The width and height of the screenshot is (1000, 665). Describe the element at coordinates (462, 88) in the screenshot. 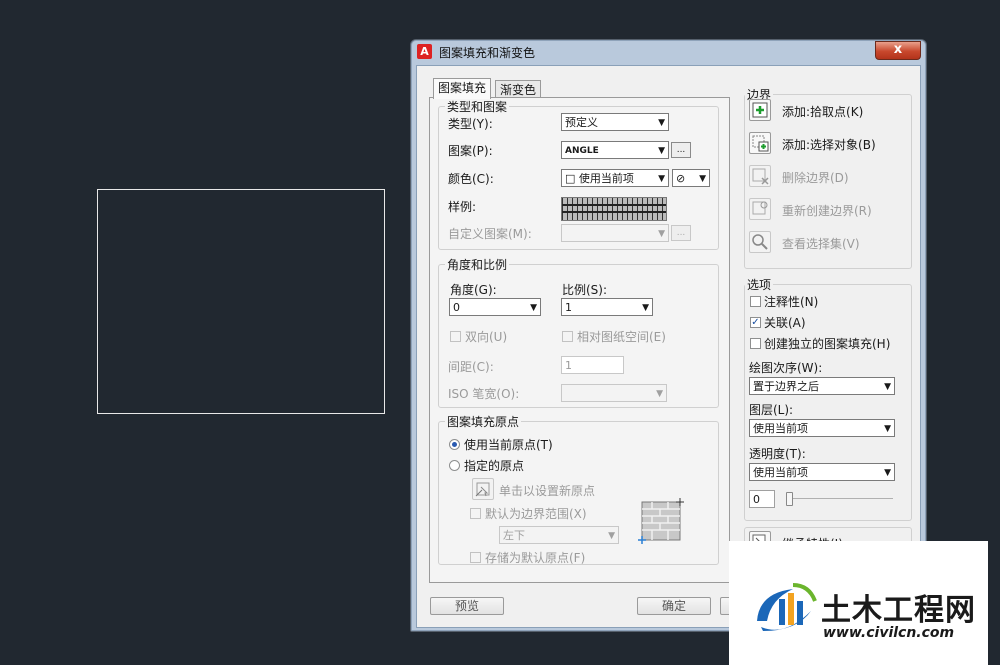

I see `tab-hatch: 图案填充` at that location.